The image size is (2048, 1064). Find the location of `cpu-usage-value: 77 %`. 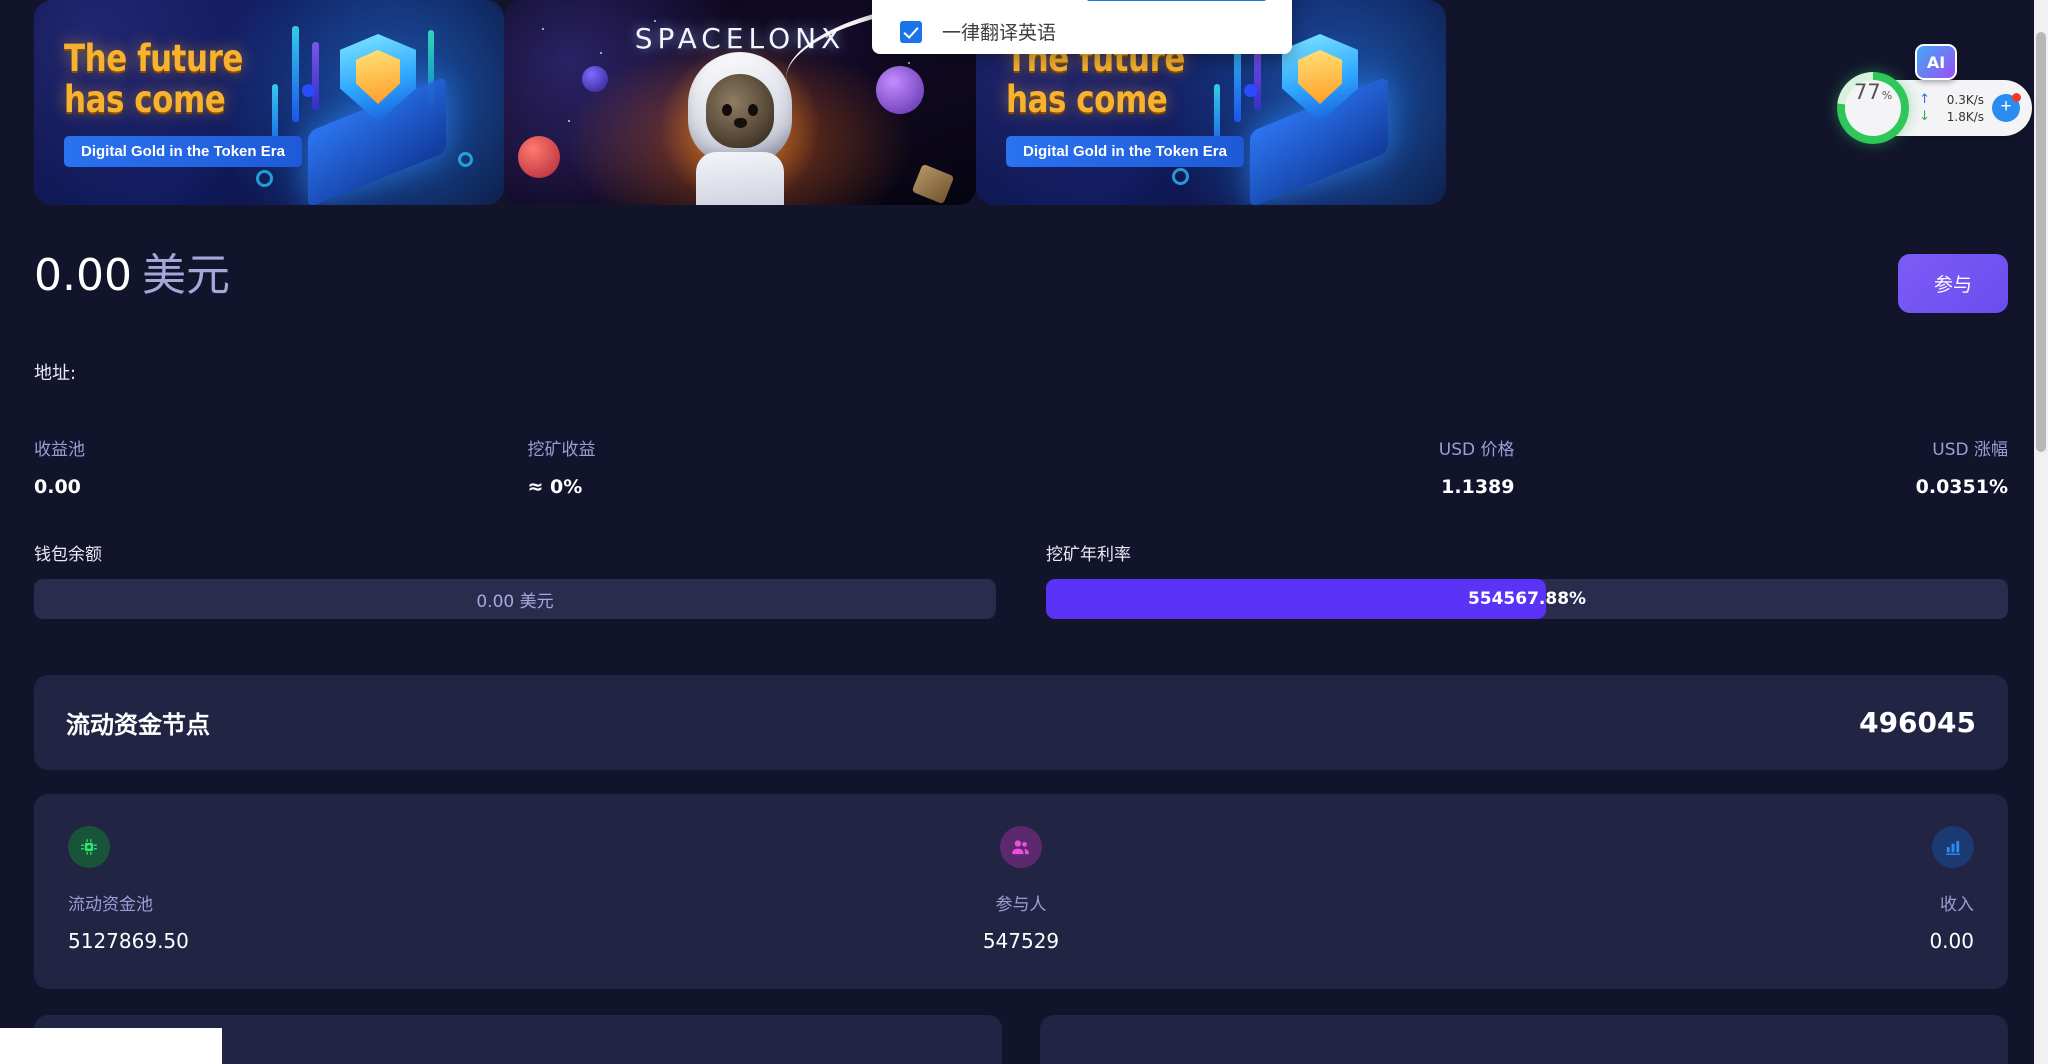

cpu-usage-value: 77 % is located at coordinates (1873, 108).